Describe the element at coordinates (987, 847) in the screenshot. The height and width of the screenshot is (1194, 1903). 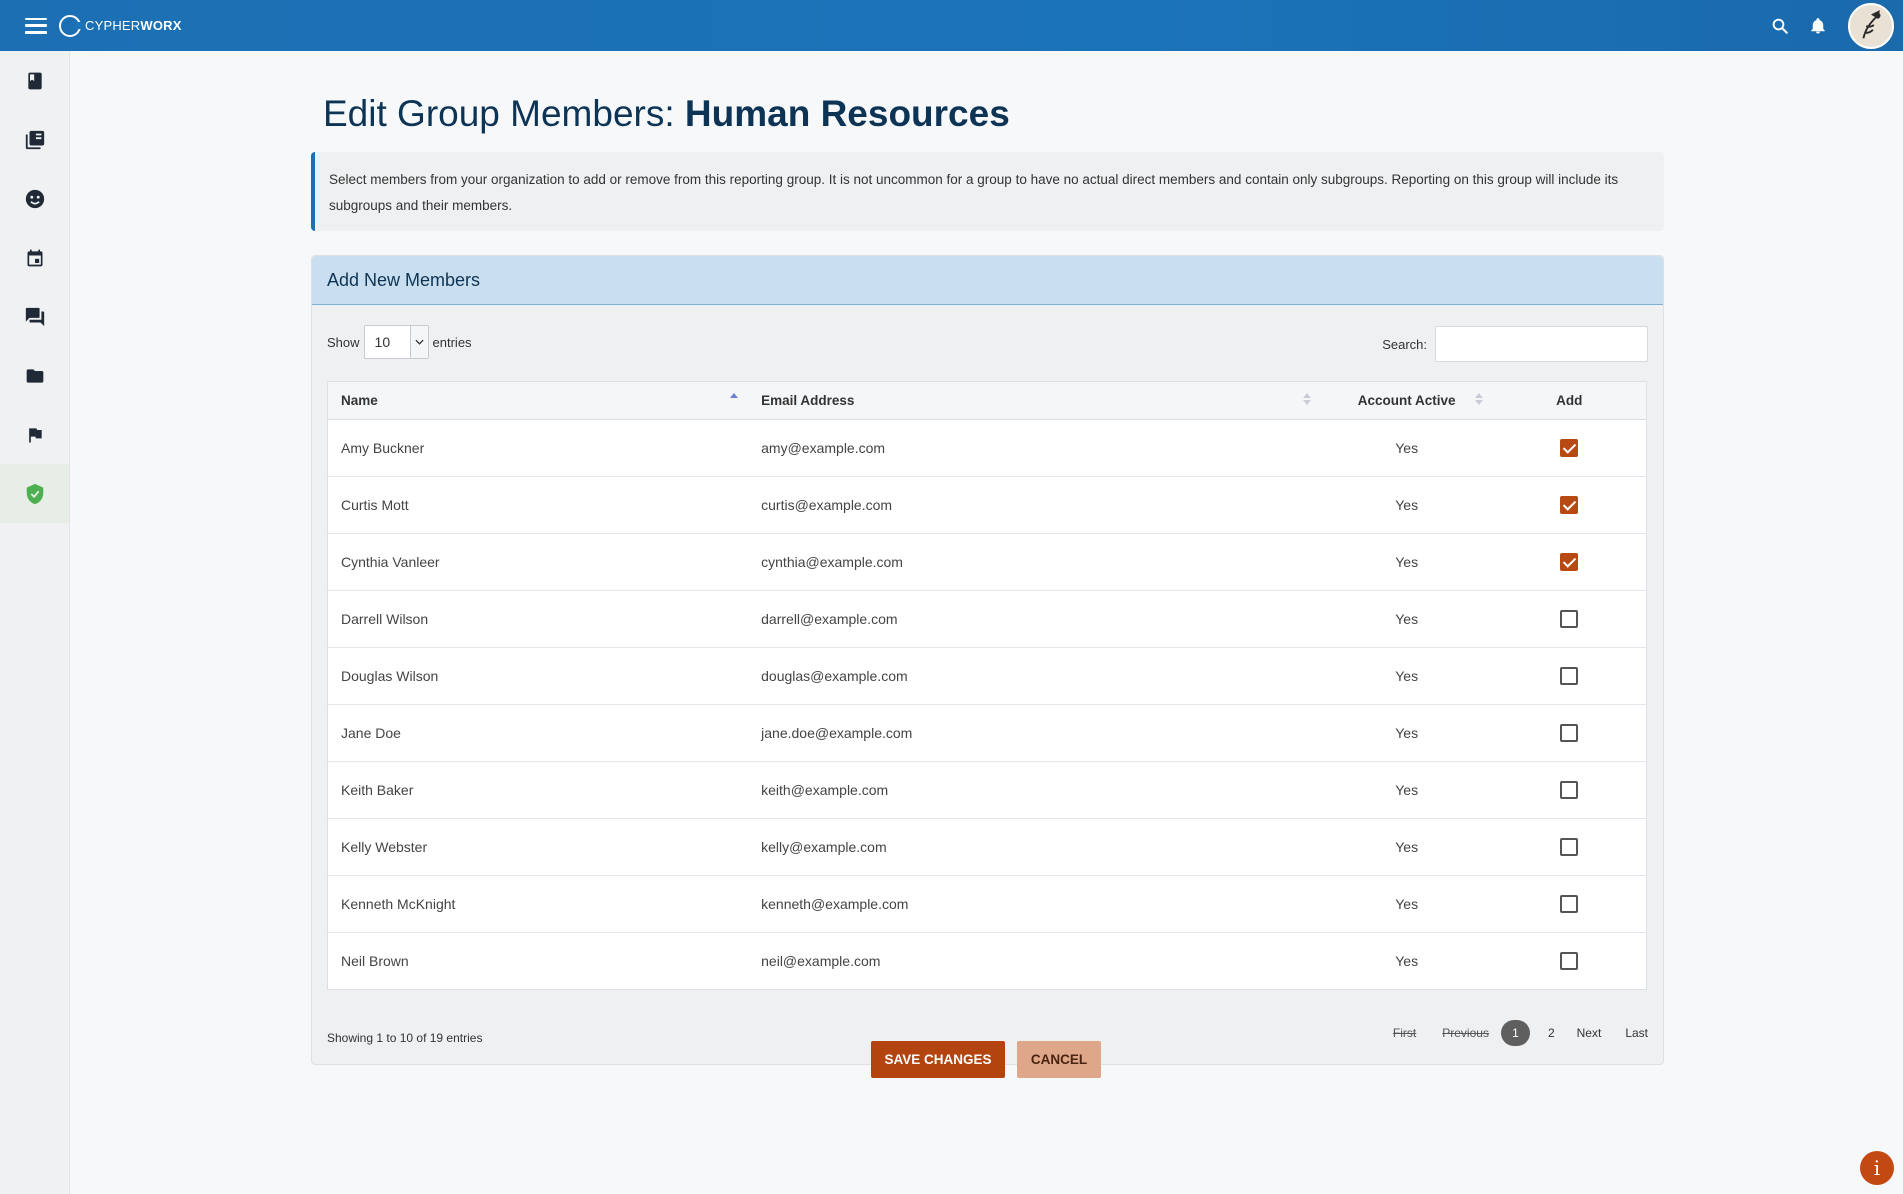
I see `table-row: Kelly Webster kelly@example.com Yes` at that location.